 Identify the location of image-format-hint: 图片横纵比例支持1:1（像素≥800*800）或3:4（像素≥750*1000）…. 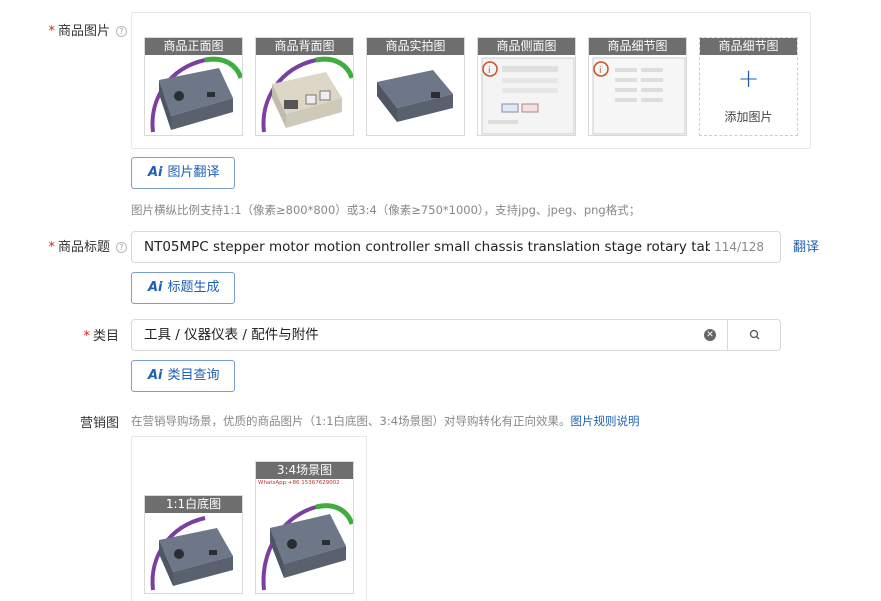
(386, 210).